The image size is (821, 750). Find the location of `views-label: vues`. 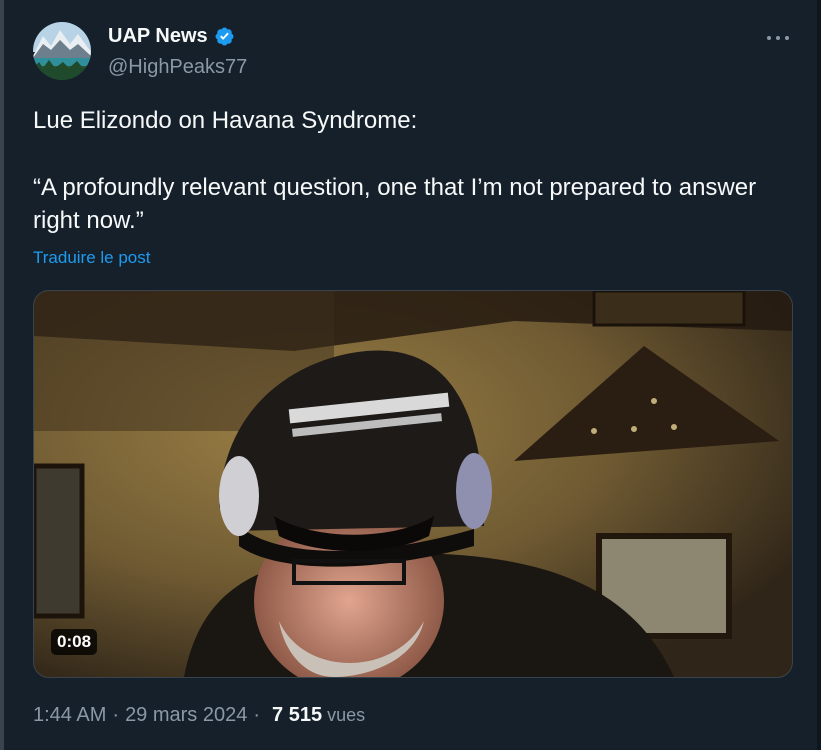

views-label: vues is located at coordinates (346, 715).